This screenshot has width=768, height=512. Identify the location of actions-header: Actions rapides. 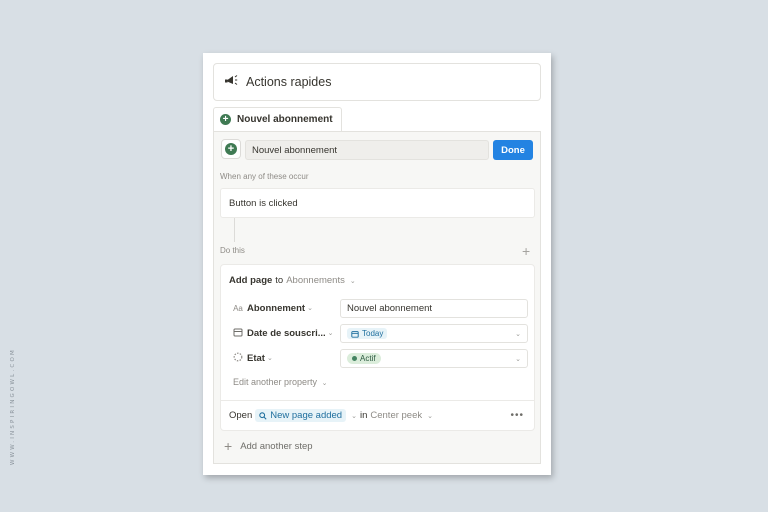
(377, 82).